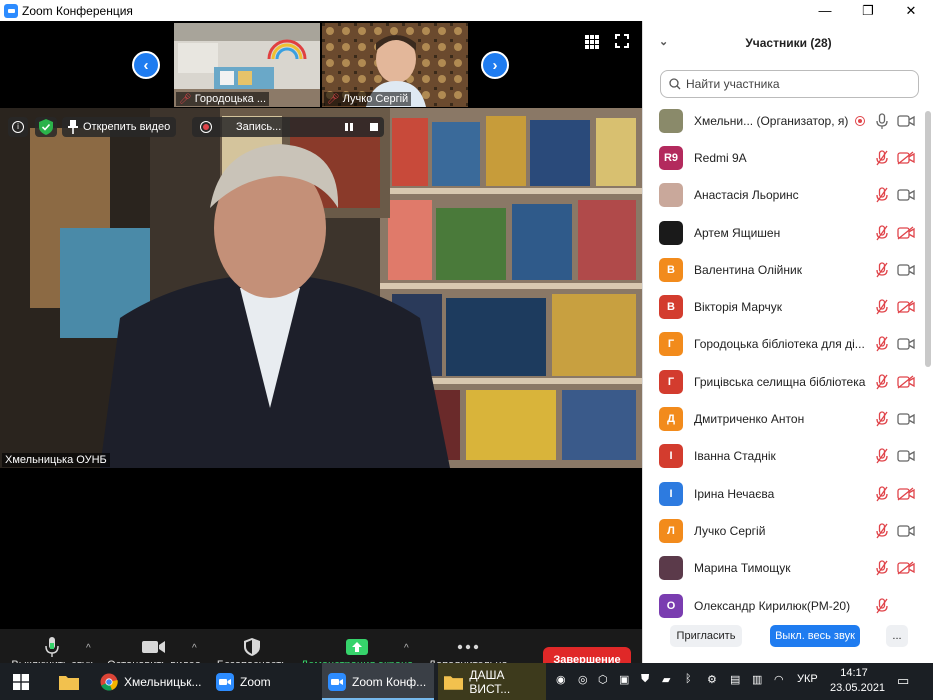 The height and width of the screenshot is (700, 933). What do you see at coordinates (561, 679) in the screenshot?
I see `network-tray-icon: ◉` at bounding box center [561, 679].